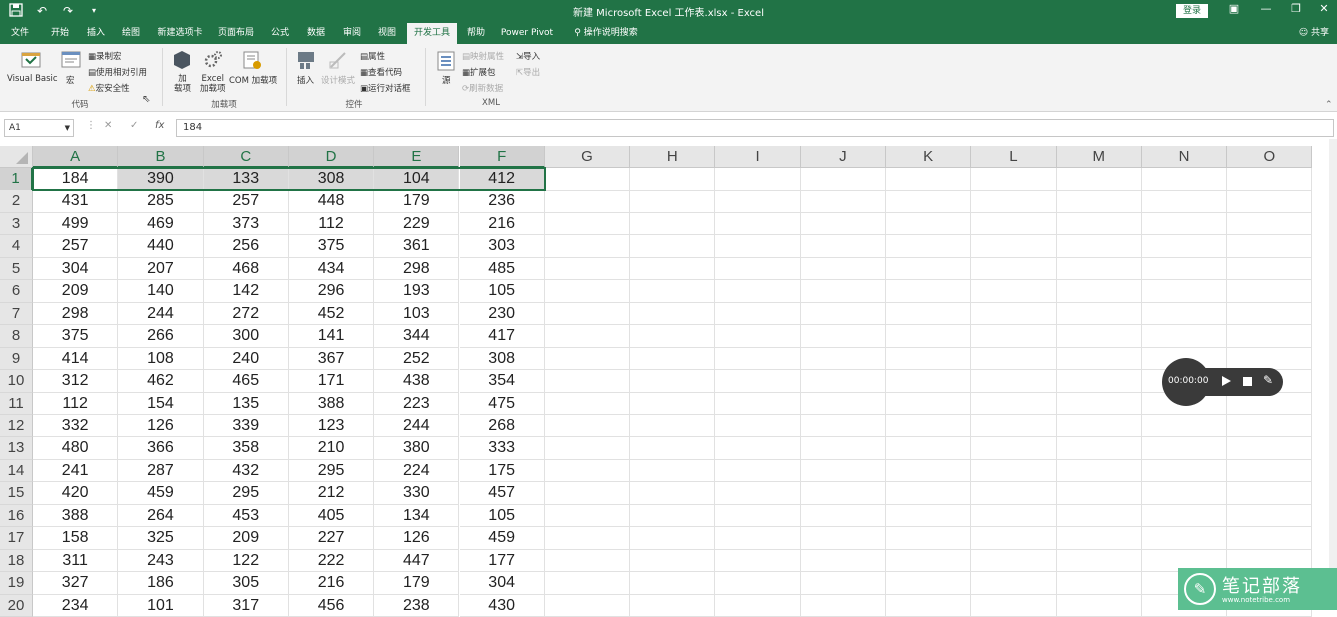 The width and height of the screenshot is (1337, 617). Describe the element at coordinates (843, 269) in the screenshot. I see `cell-j5` at that location.